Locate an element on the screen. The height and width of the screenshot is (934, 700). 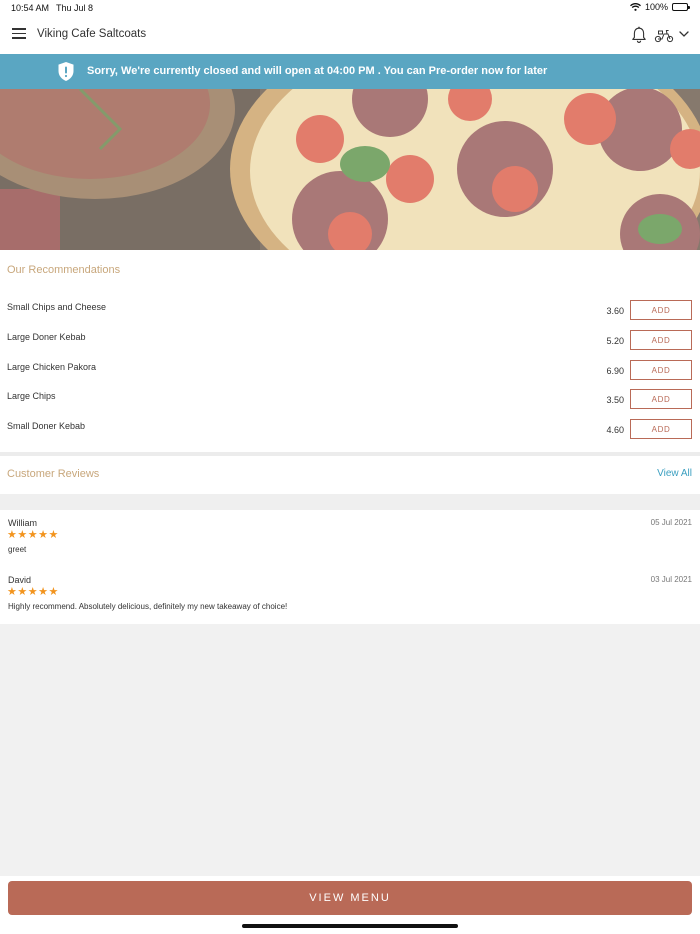
item-name: Small Doner Kebab is located at coordinates (46, 426).